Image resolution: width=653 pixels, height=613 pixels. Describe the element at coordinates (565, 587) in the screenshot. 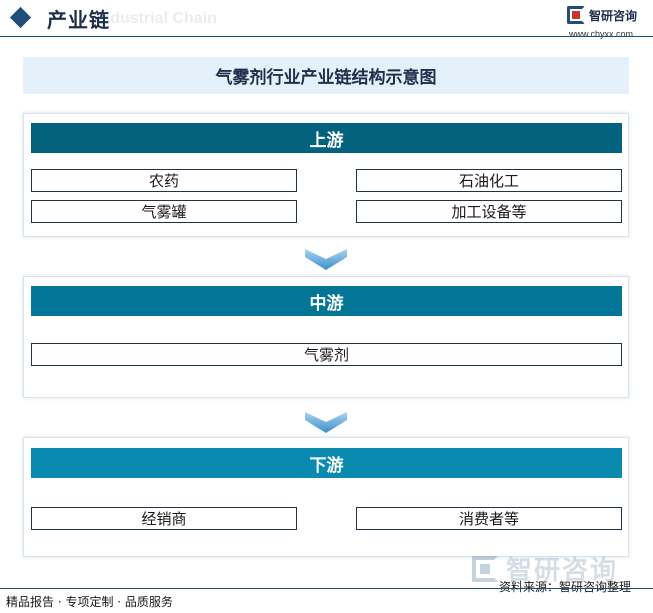

I see `source-note: 资料来源：智研咨询整理` at that location.